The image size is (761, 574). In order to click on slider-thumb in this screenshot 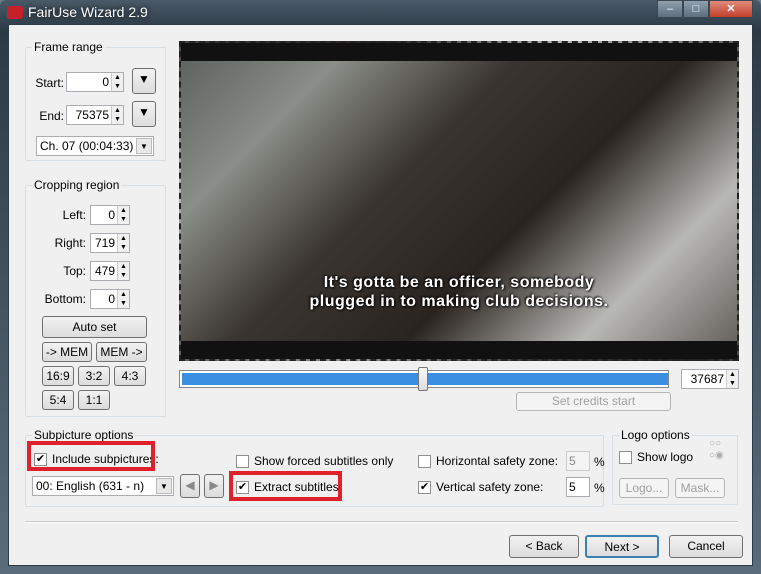, I will do `click(422, 379)`.